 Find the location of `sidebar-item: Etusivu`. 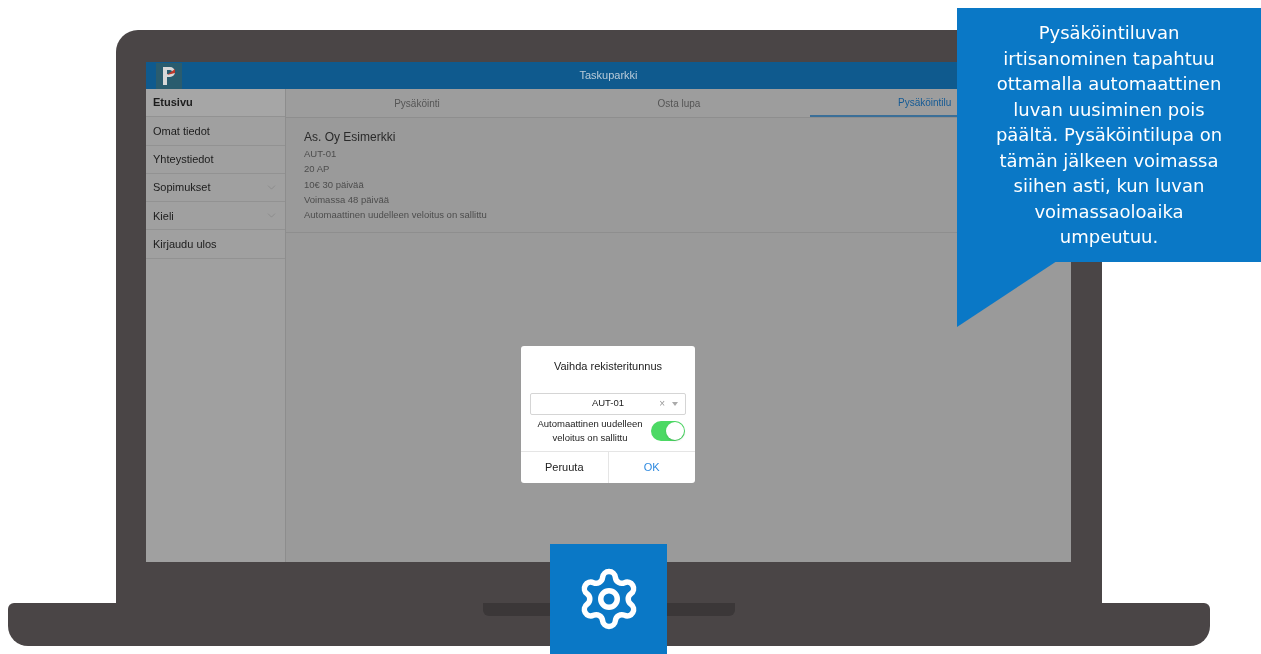

sidebar-item: Etusivu is located at coordinates (215, 103).